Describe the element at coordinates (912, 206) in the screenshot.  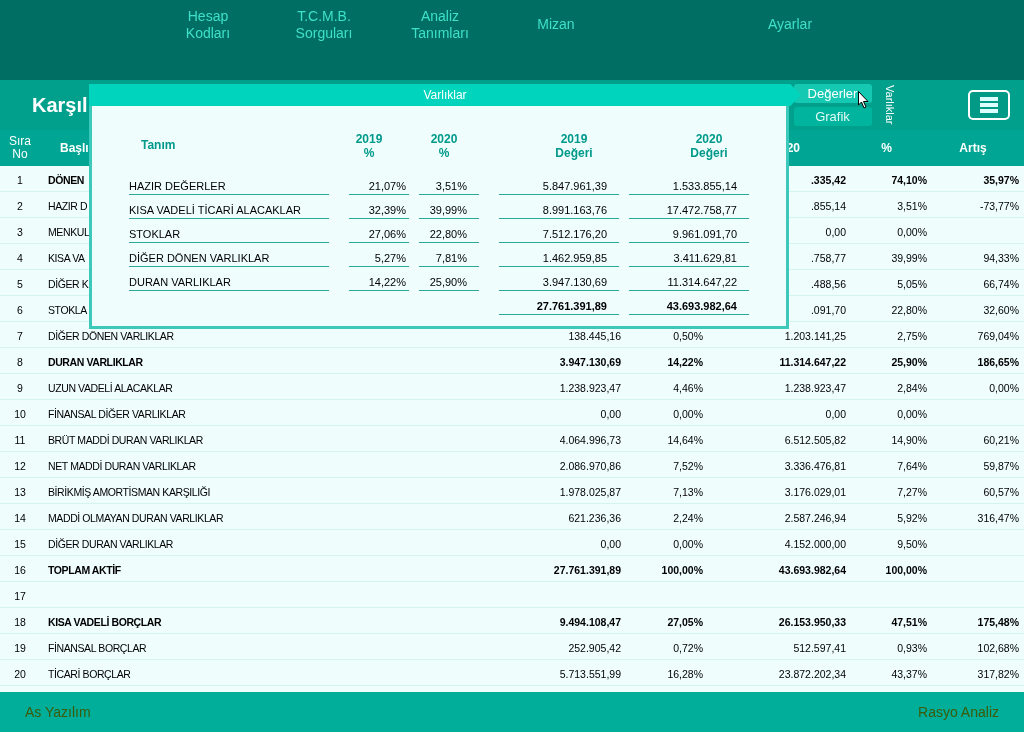
I see `table-cell-text: 3,51%` at that location.